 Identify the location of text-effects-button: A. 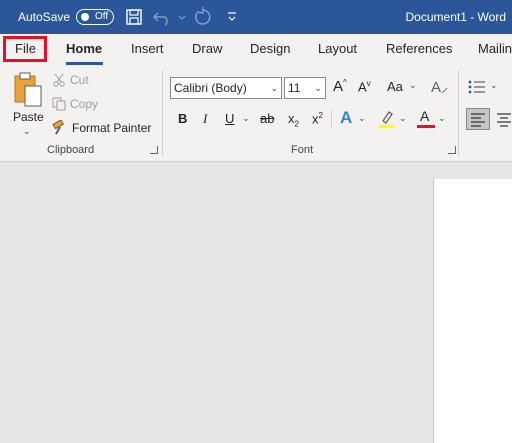
(346, 118).